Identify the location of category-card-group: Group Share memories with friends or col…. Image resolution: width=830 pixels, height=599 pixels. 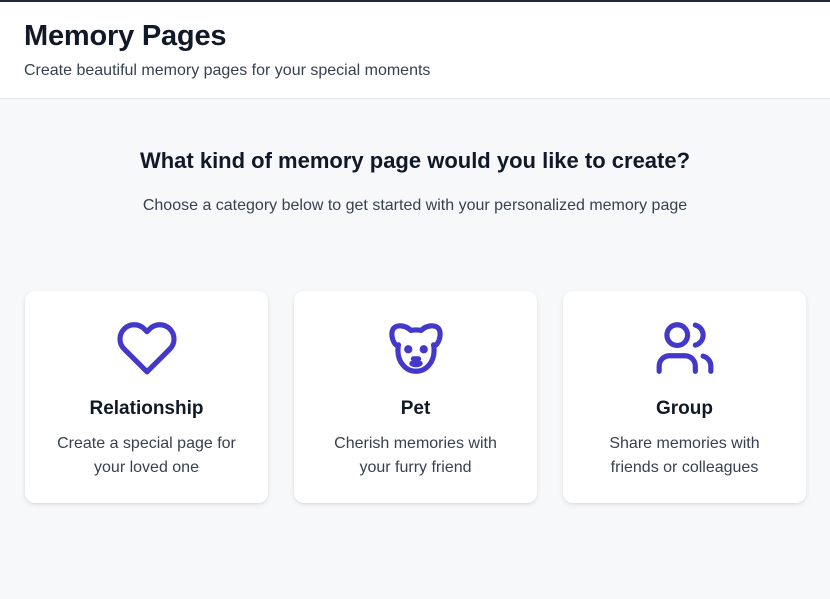
(684, 397).